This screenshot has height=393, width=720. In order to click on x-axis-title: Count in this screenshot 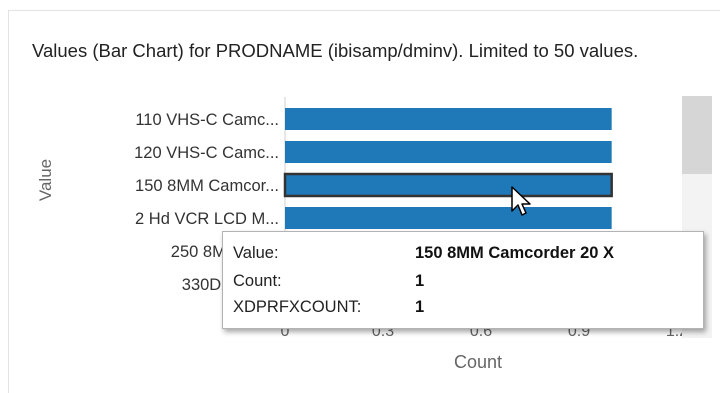, I will do `click(478, 362)`.